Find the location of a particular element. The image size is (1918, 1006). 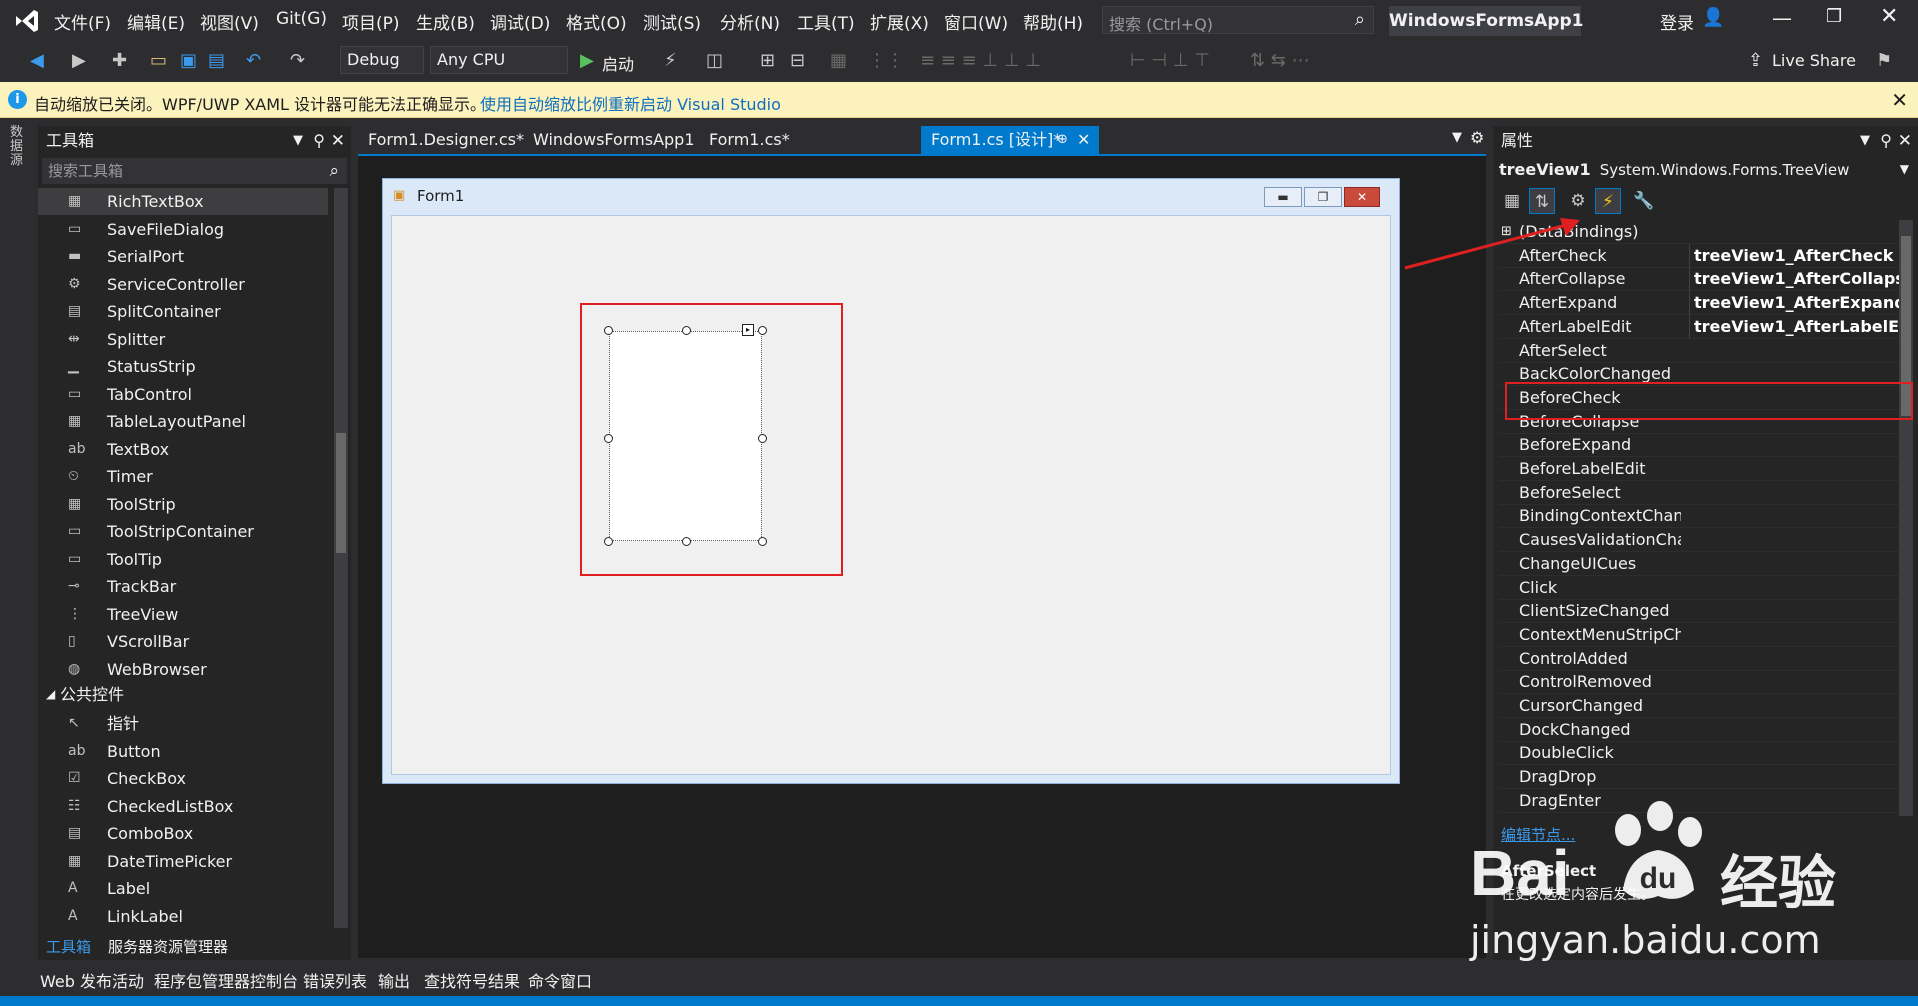

property-value: treeView1_AfterCollapse is located at coordinates (1794, 279).